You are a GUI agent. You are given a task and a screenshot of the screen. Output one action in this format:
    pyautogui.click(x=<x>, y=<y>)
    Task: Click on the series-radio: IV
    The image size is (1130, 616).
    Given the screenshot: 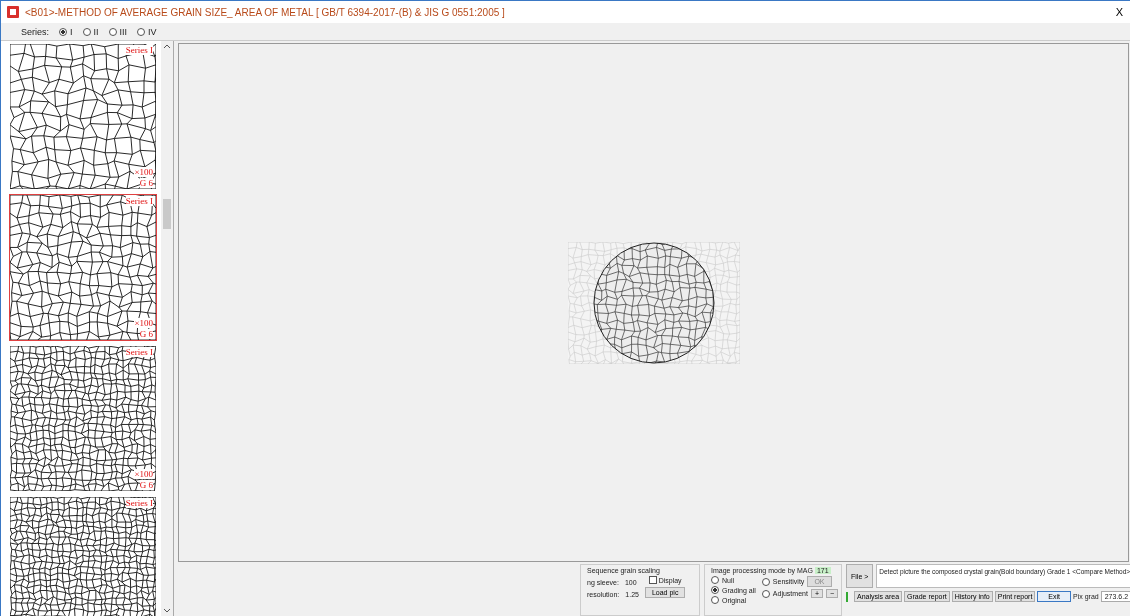 What is the action you would take?
    pyautogui.click(x=147, y=31)
    